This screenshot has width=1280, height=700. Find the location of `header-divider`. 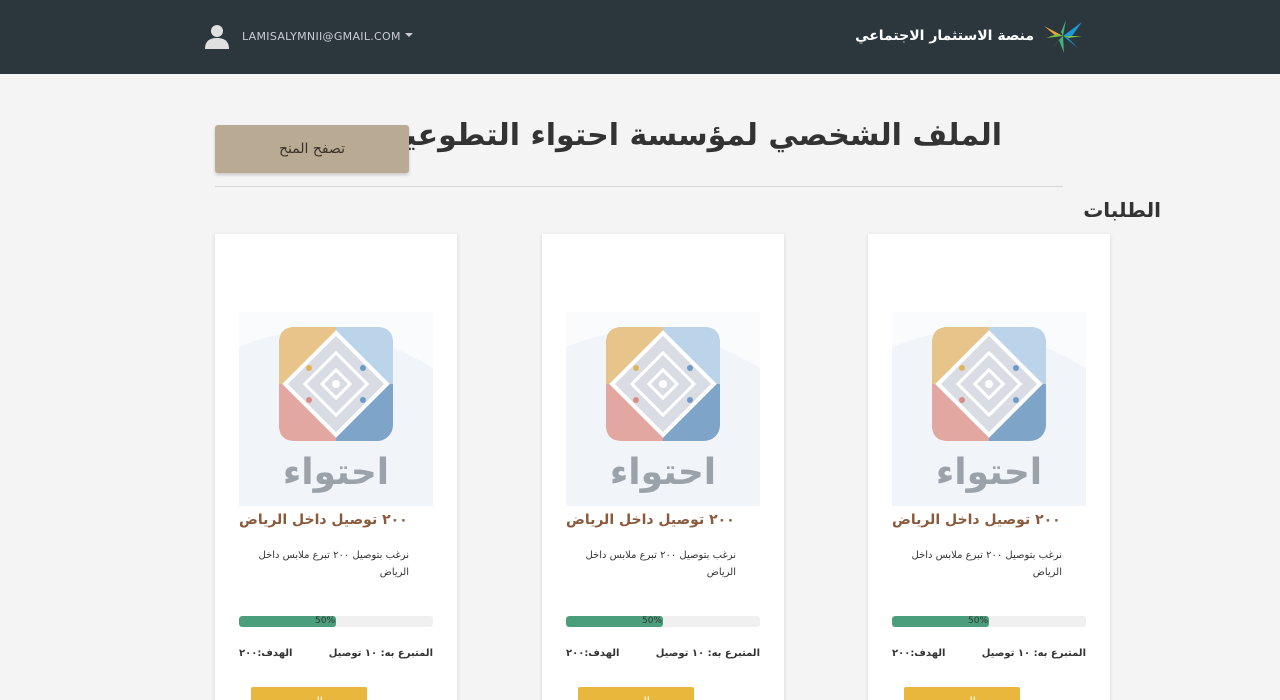

header-divider is located at coordinates (639, 186).